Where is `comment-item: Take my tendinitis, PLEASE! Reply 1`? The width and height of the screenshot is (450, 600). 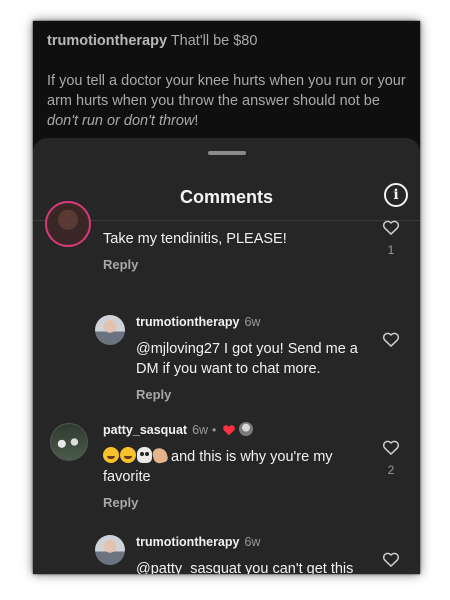 comment-item: Take my tendinitis, PLEASE! Reply 1 is located at coordinates (226, 246).